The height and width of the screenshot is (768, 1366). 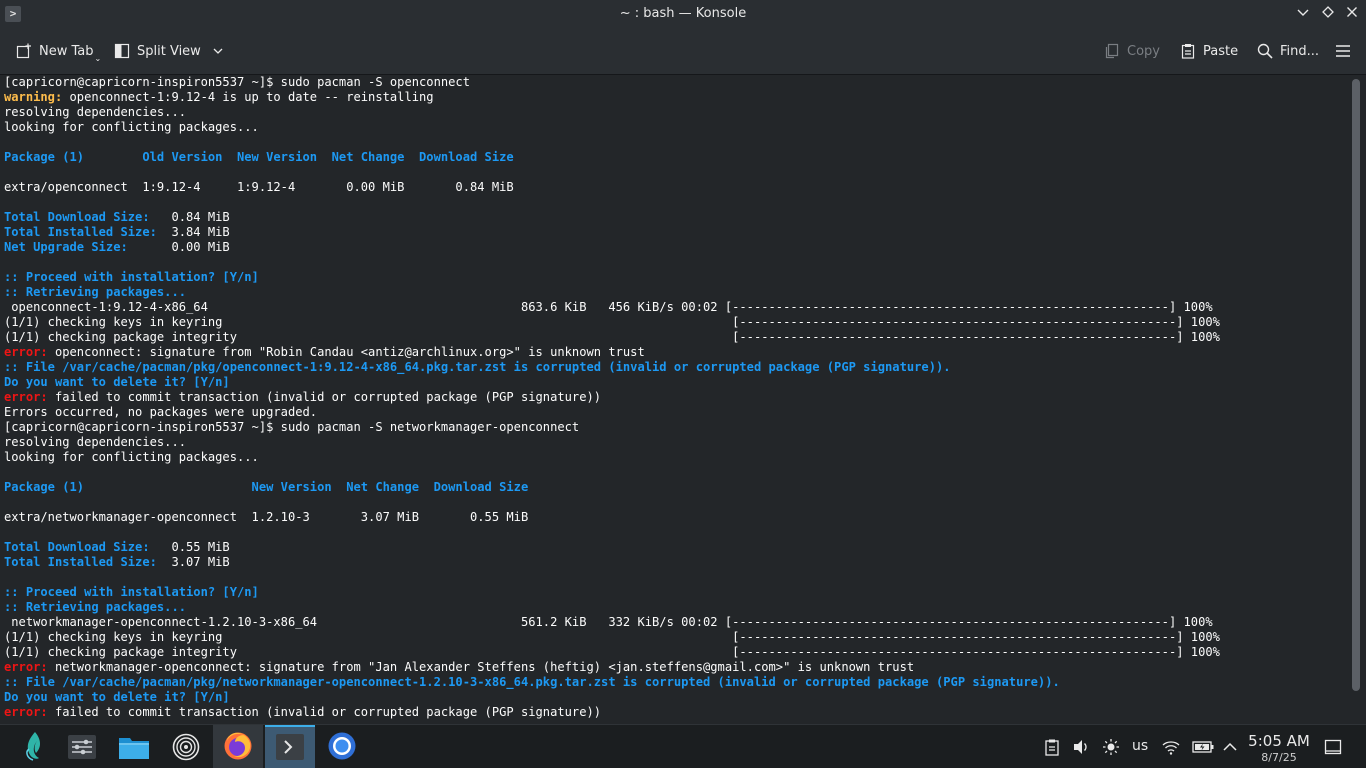 What do you see at coordinates (189, 217) in the screenshot?
I see `terminal-text-segment: 0.84 MiB` at bounding box center [189, 217].